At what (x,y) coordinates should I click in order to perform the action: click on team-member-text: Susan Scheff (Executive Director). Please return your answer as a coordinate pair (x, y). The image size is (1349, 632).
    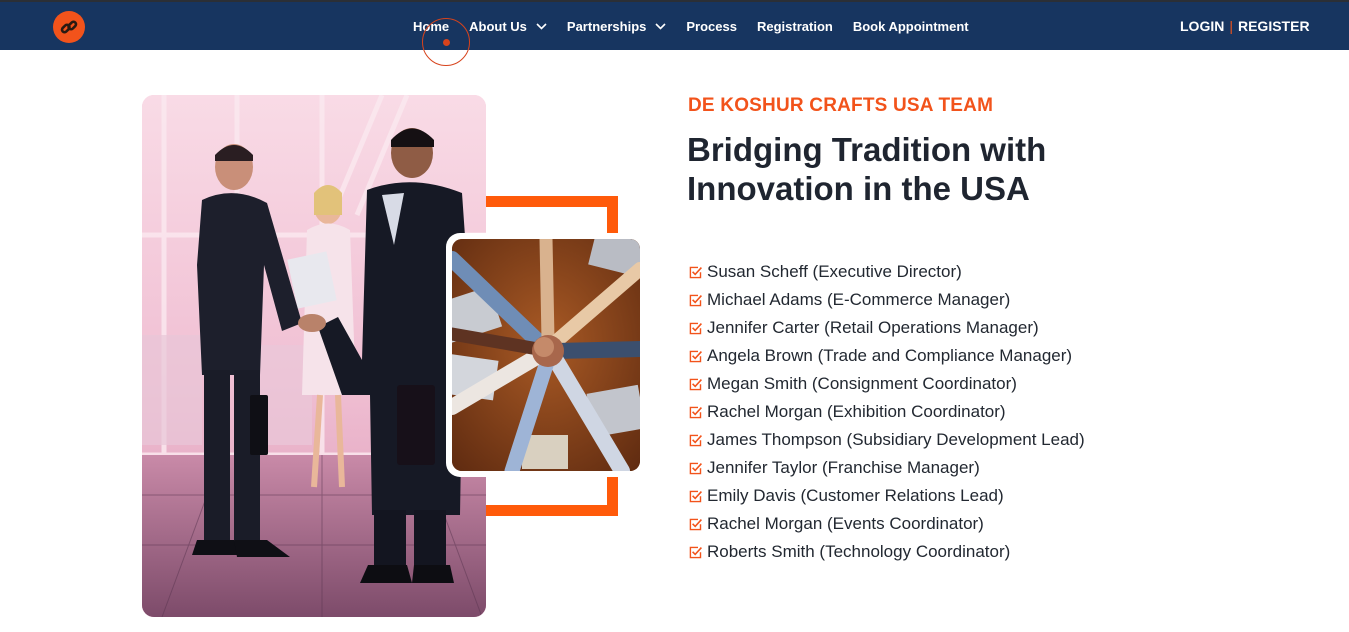
    Looking at the image, I should click on (834, 271).